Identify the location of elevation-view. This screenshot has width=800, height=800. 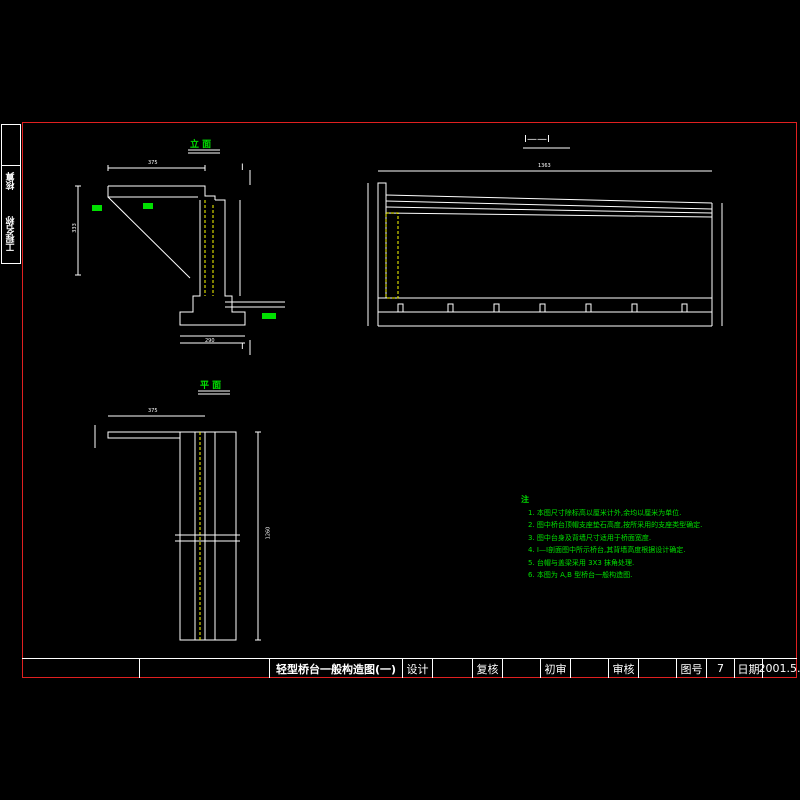
(180, 260).